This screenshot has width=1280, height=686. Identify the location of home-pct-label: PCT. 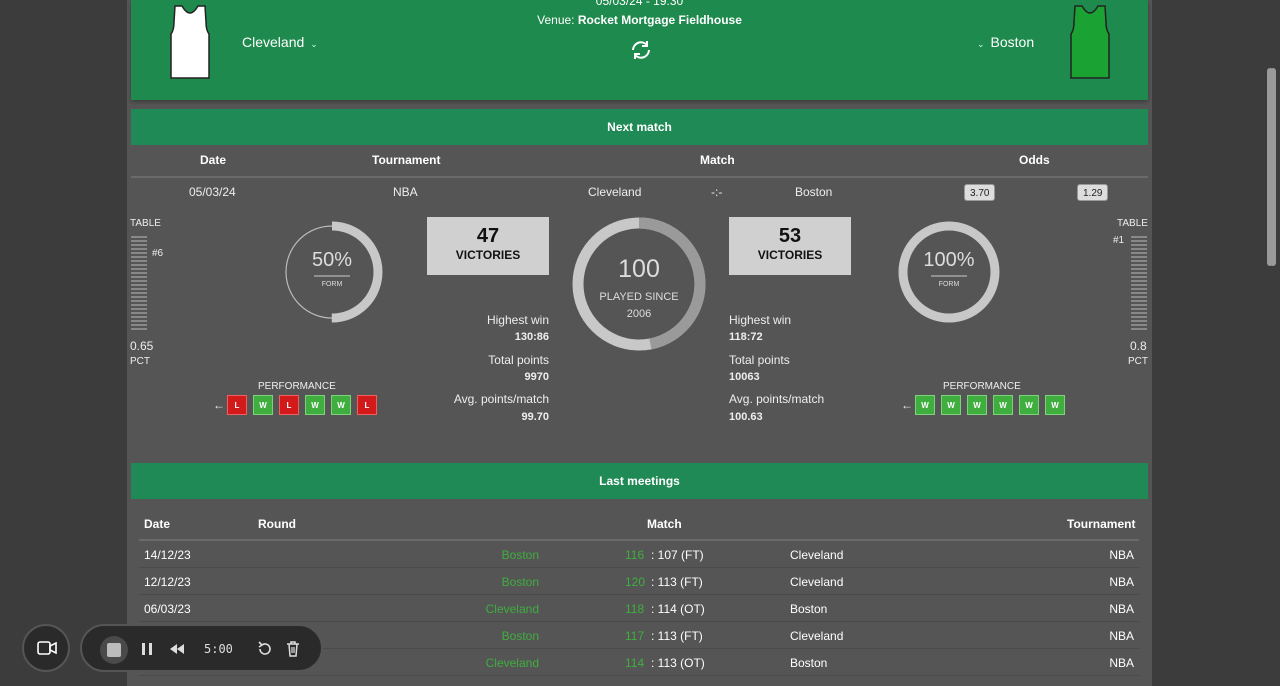
(140, 361).